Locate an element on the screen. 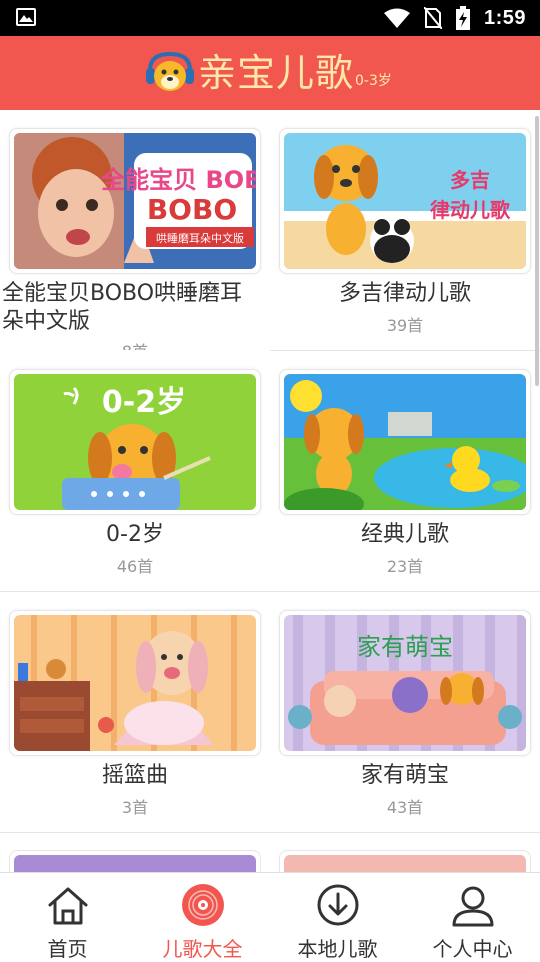 The image size is (540, 962). album-thumbnail-frame: 0-2岁 is located at coordinates (135, 442).